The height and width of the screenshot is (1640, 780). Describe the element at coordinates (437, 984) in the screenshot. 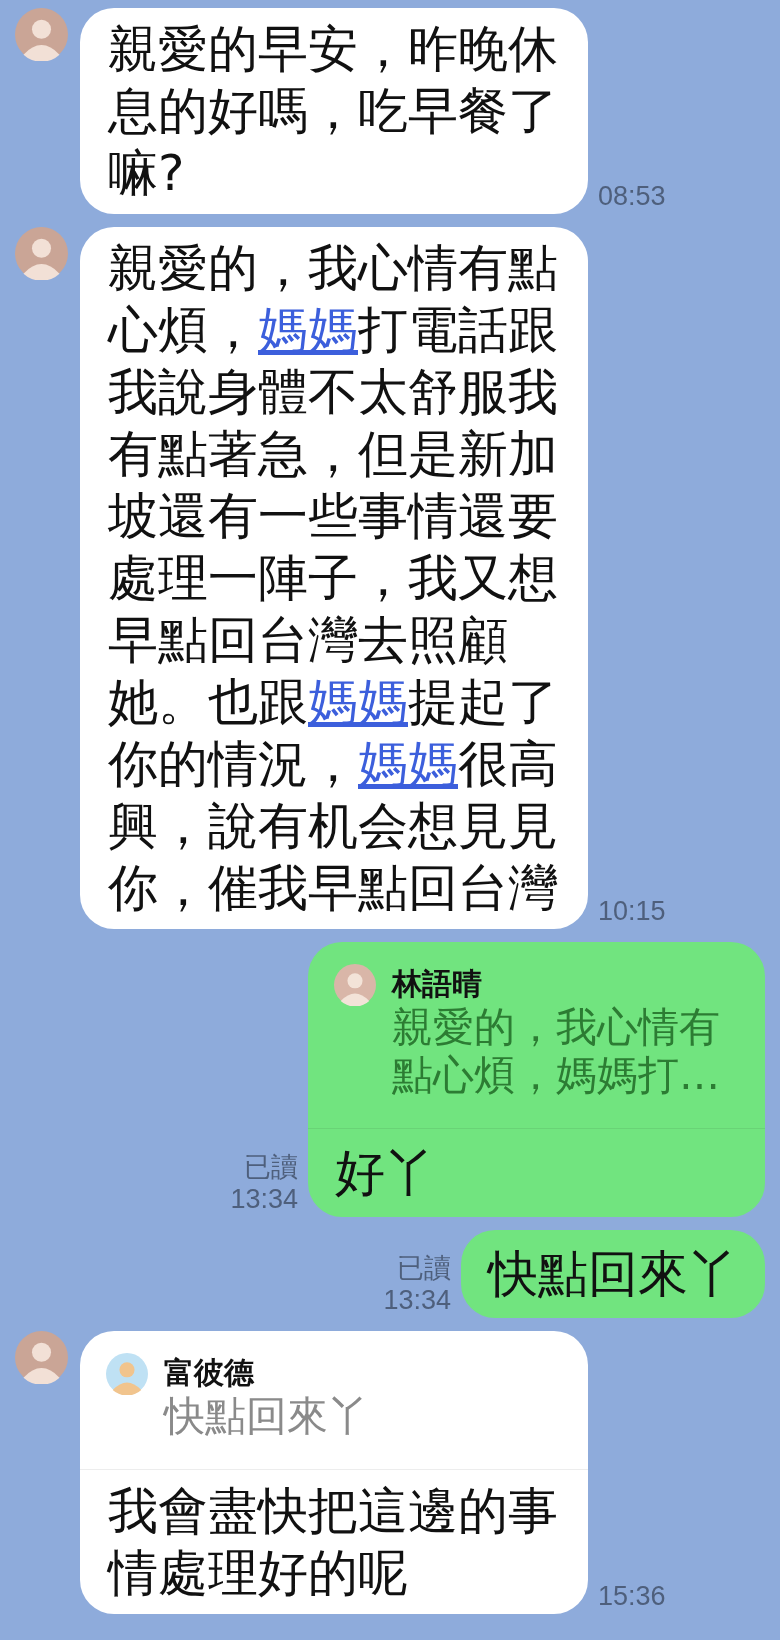

I see `reply-sender-name: 林語晴` at that location.